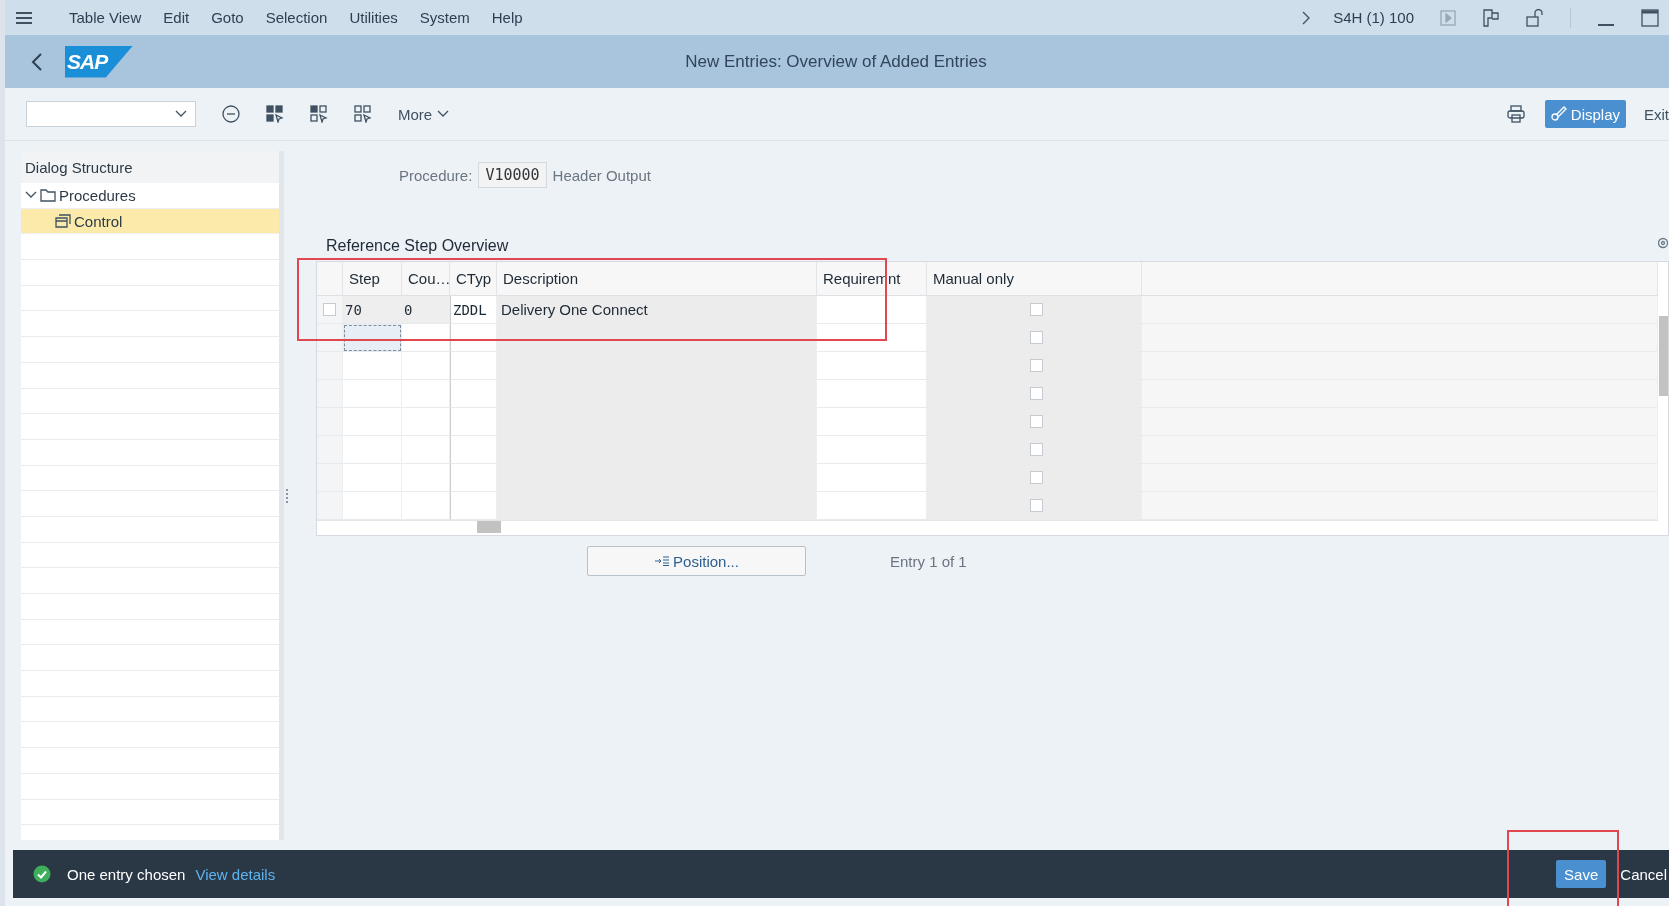 The height and width of the screenshot is (912, 1670). What do you see at coordinates (426, 310) in the screenshot?
I see `table-cell: 0` at bounding box center [426, 310].